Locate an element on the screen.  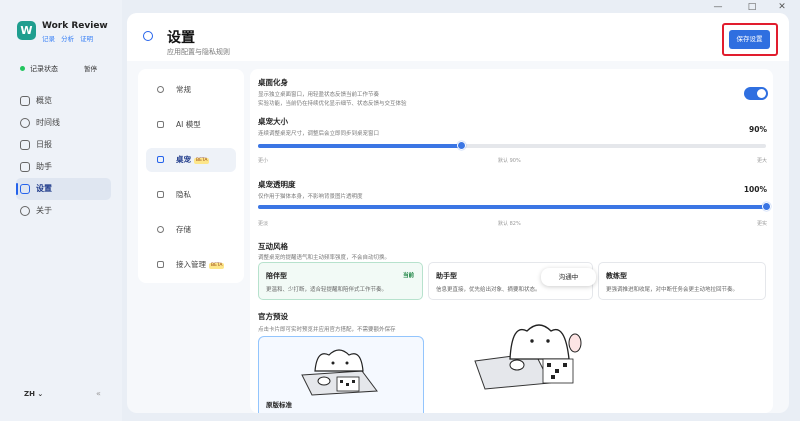
pet-opacity-value: 100% is located at coordinates (755, 189).